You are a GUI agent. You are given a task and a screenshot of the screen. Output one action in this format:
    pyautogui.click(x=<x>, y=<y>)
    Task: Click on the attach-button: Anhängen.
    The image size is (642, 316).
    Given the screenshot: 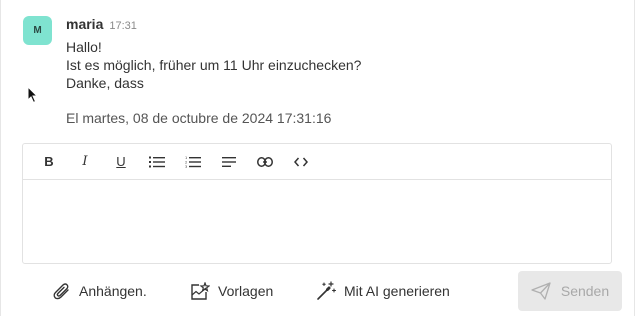 What is the action you would take?
    pyautogui.click(x=100, y=291)
    